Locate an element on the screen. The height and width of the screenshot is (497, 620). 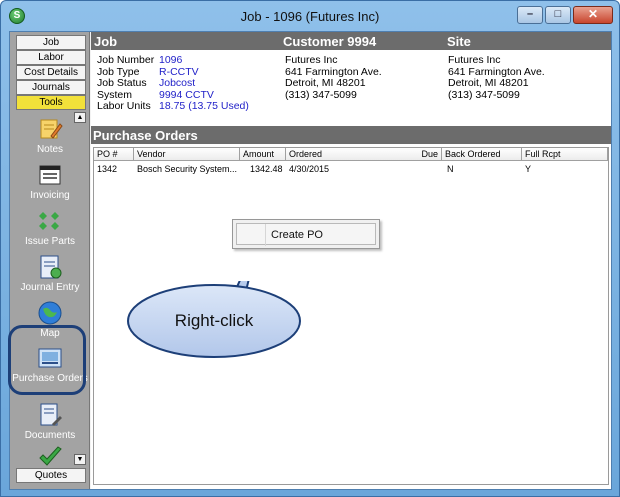
context-menu: Create PO is located at coordinates (306, 234).